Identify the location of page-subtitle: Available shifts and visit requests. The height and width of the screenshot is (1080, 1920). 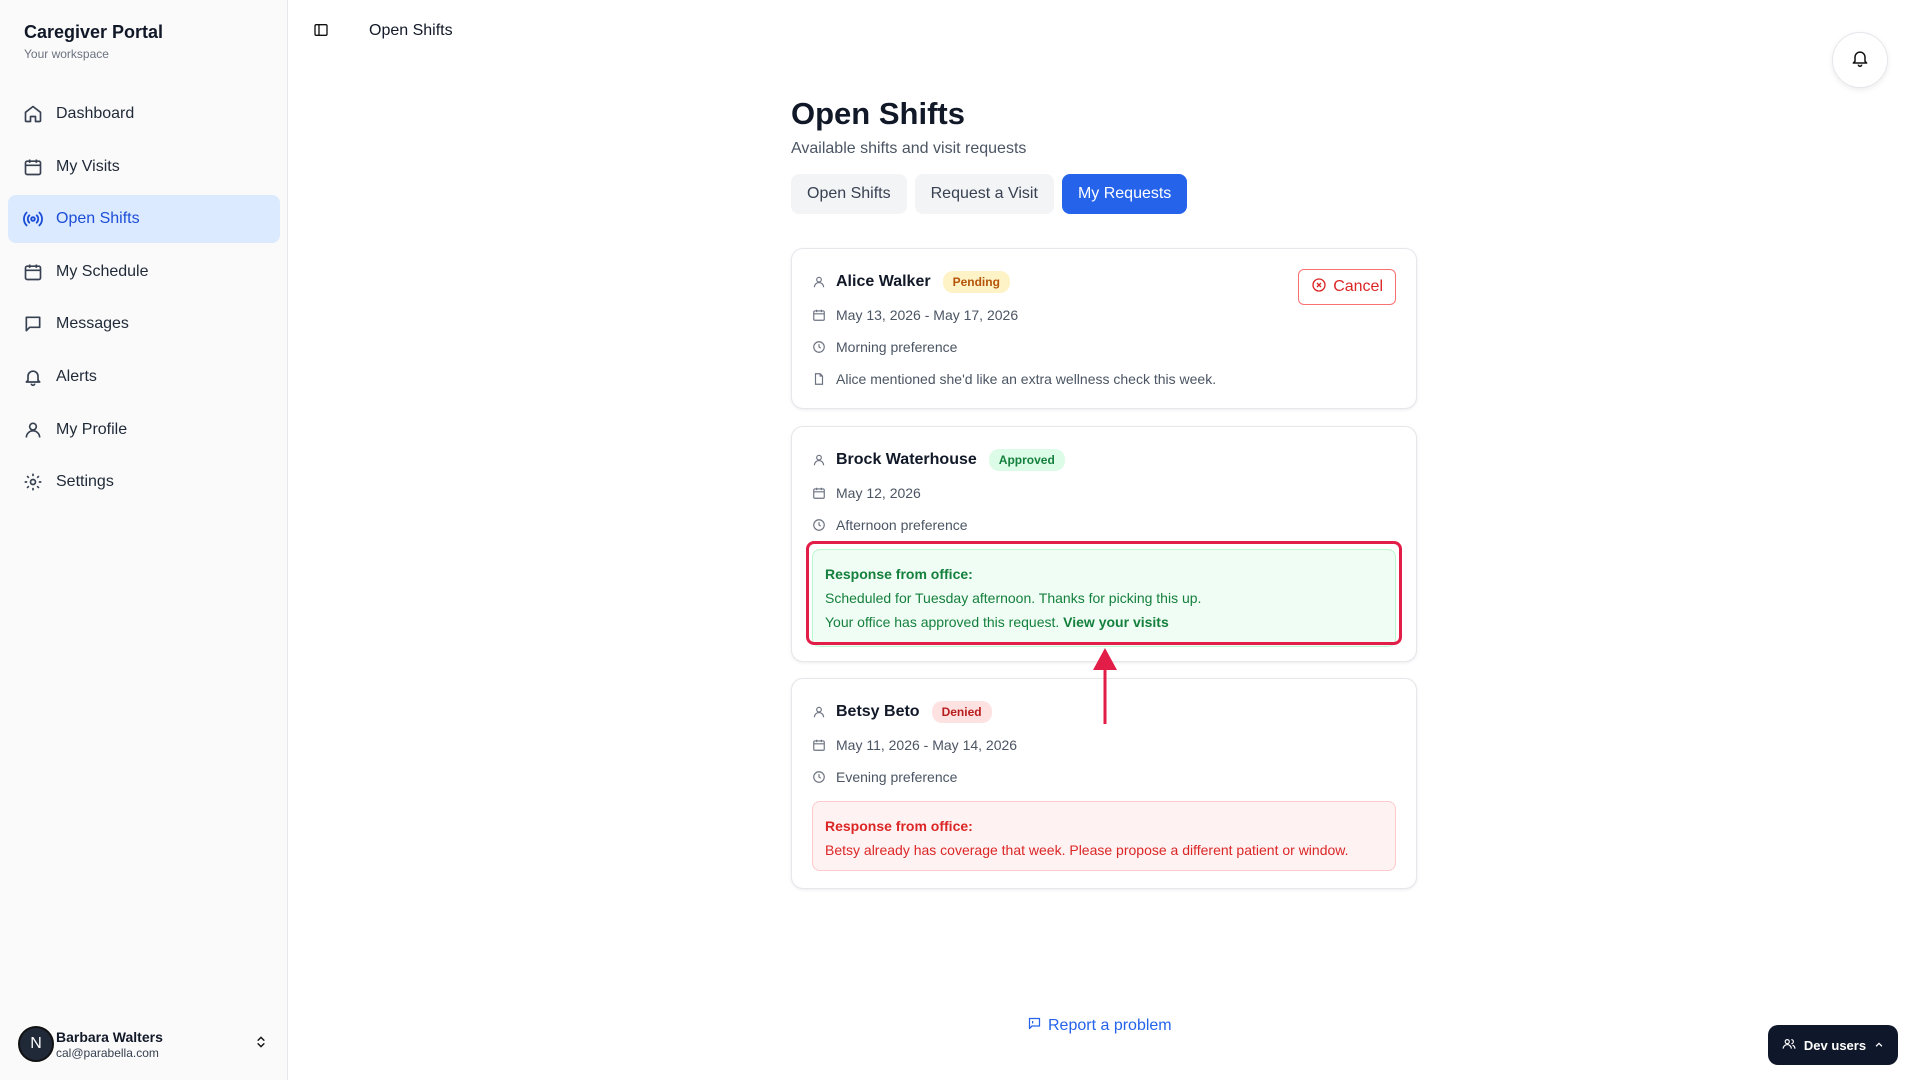
(909, 148).